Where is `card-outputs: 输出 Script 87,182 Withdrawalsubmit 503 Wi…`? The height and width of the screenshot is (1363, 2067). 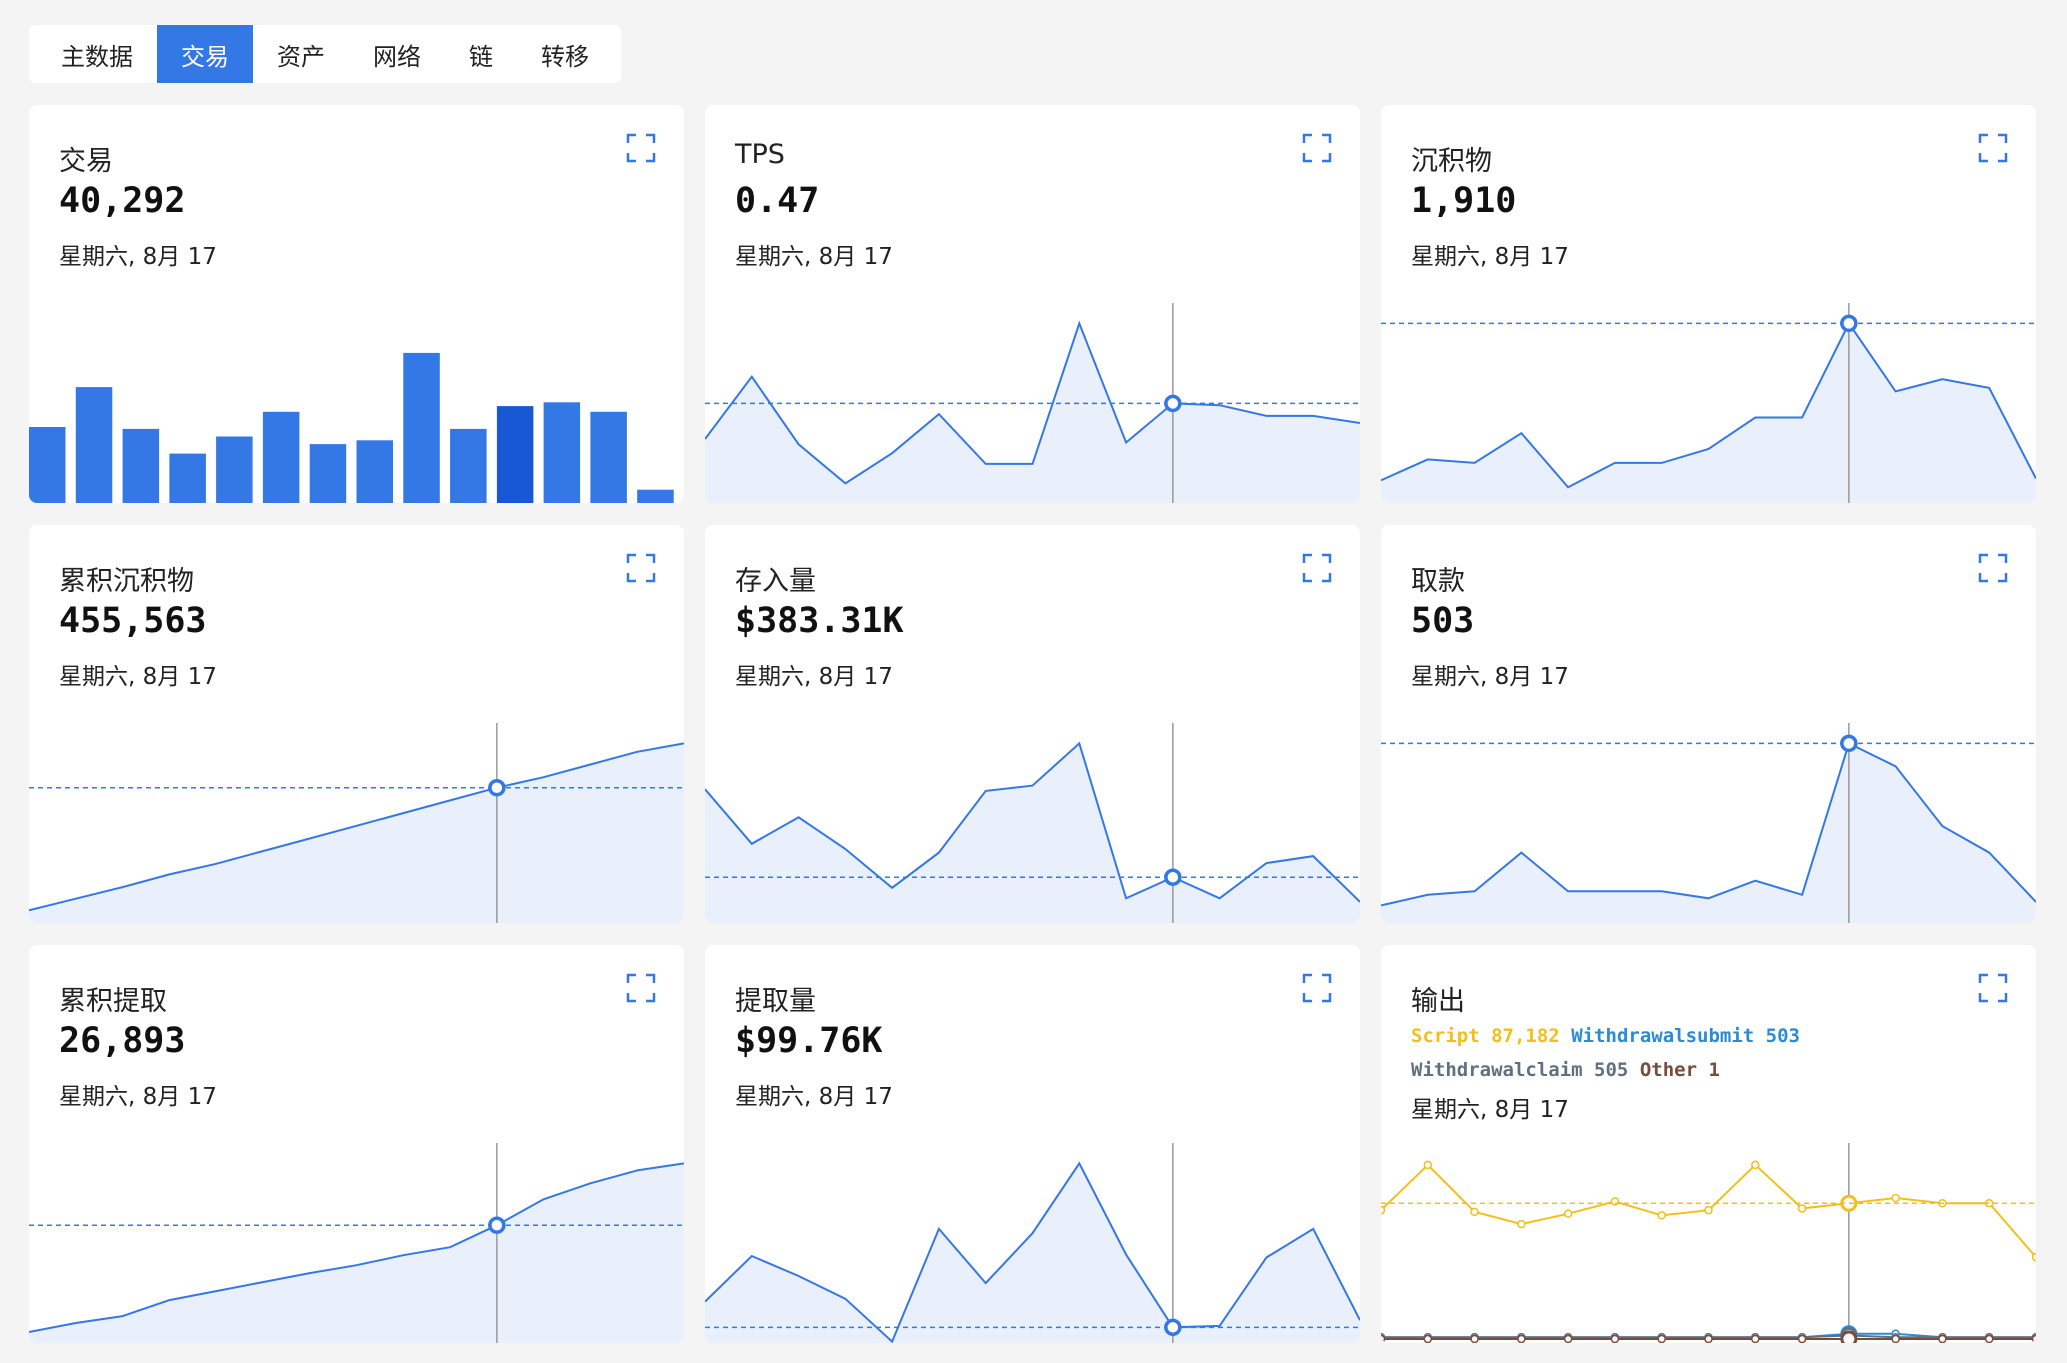
card-outputs: 输出 Script 87,182 Withdrawalsubmit 503 Wi… is located at coordinates (1708, 1144).